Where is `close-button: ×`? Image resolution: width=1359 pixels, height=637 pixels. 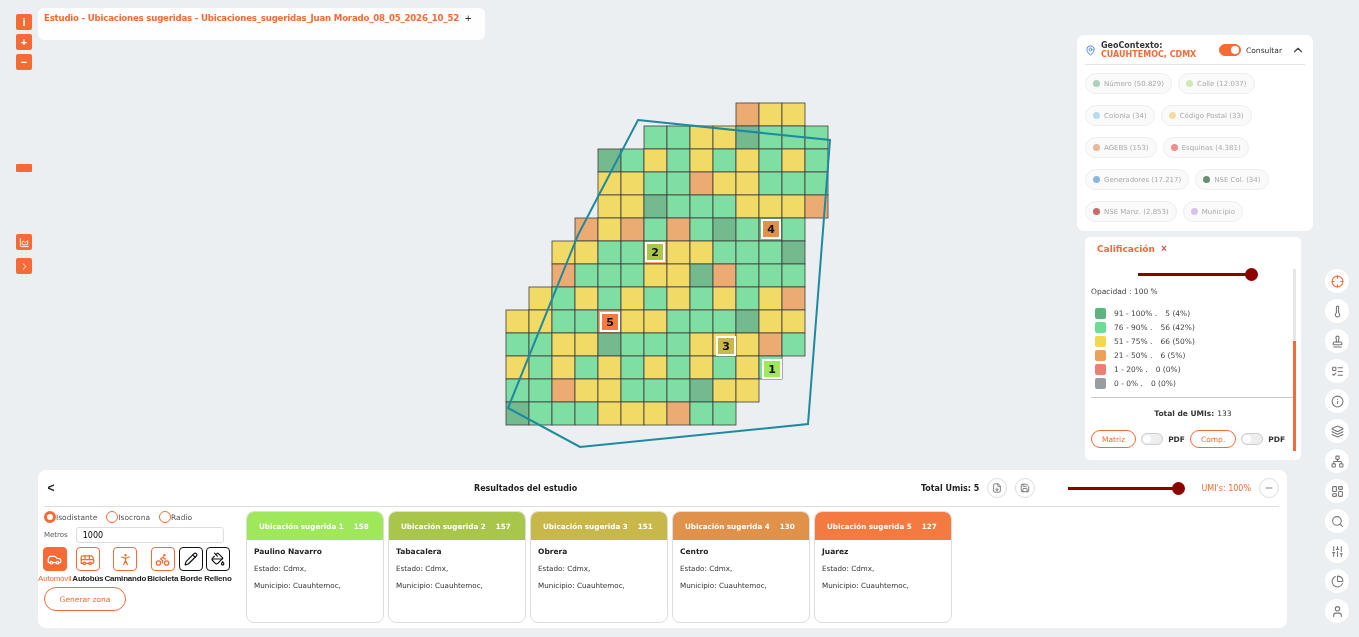
close-button: × is located at coordinates (1163, 248).